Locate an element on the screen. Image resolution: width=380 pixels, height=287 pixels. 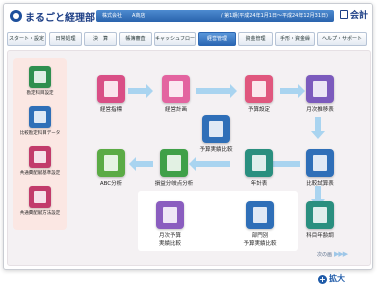
node-yosan-jisseki: 予算実績比較 is located at coordinates (216, 134).